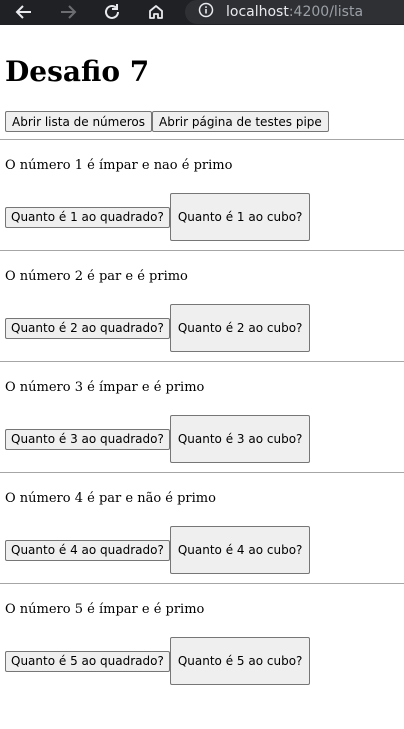 The image size is (404, 729). What do you see at coordinates (110, 498) in the screenshot?
I see `number-description: O número 4 é par e não é primo` at bounding box center [110, 498].